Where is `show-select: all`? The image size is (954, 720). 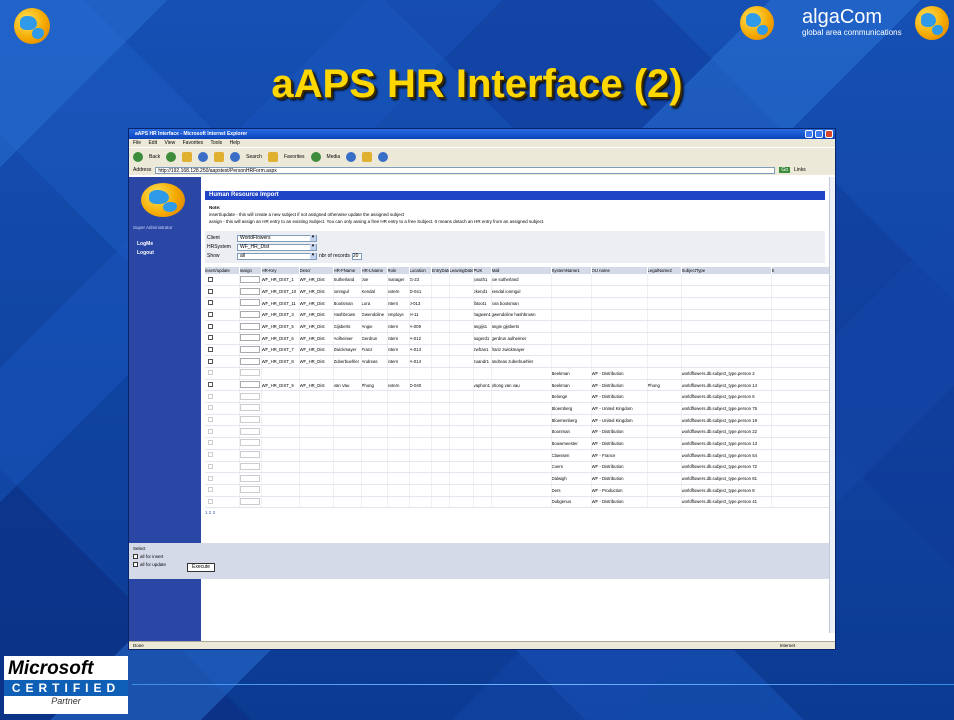 show-select: all is located at coordinates (277, 256).